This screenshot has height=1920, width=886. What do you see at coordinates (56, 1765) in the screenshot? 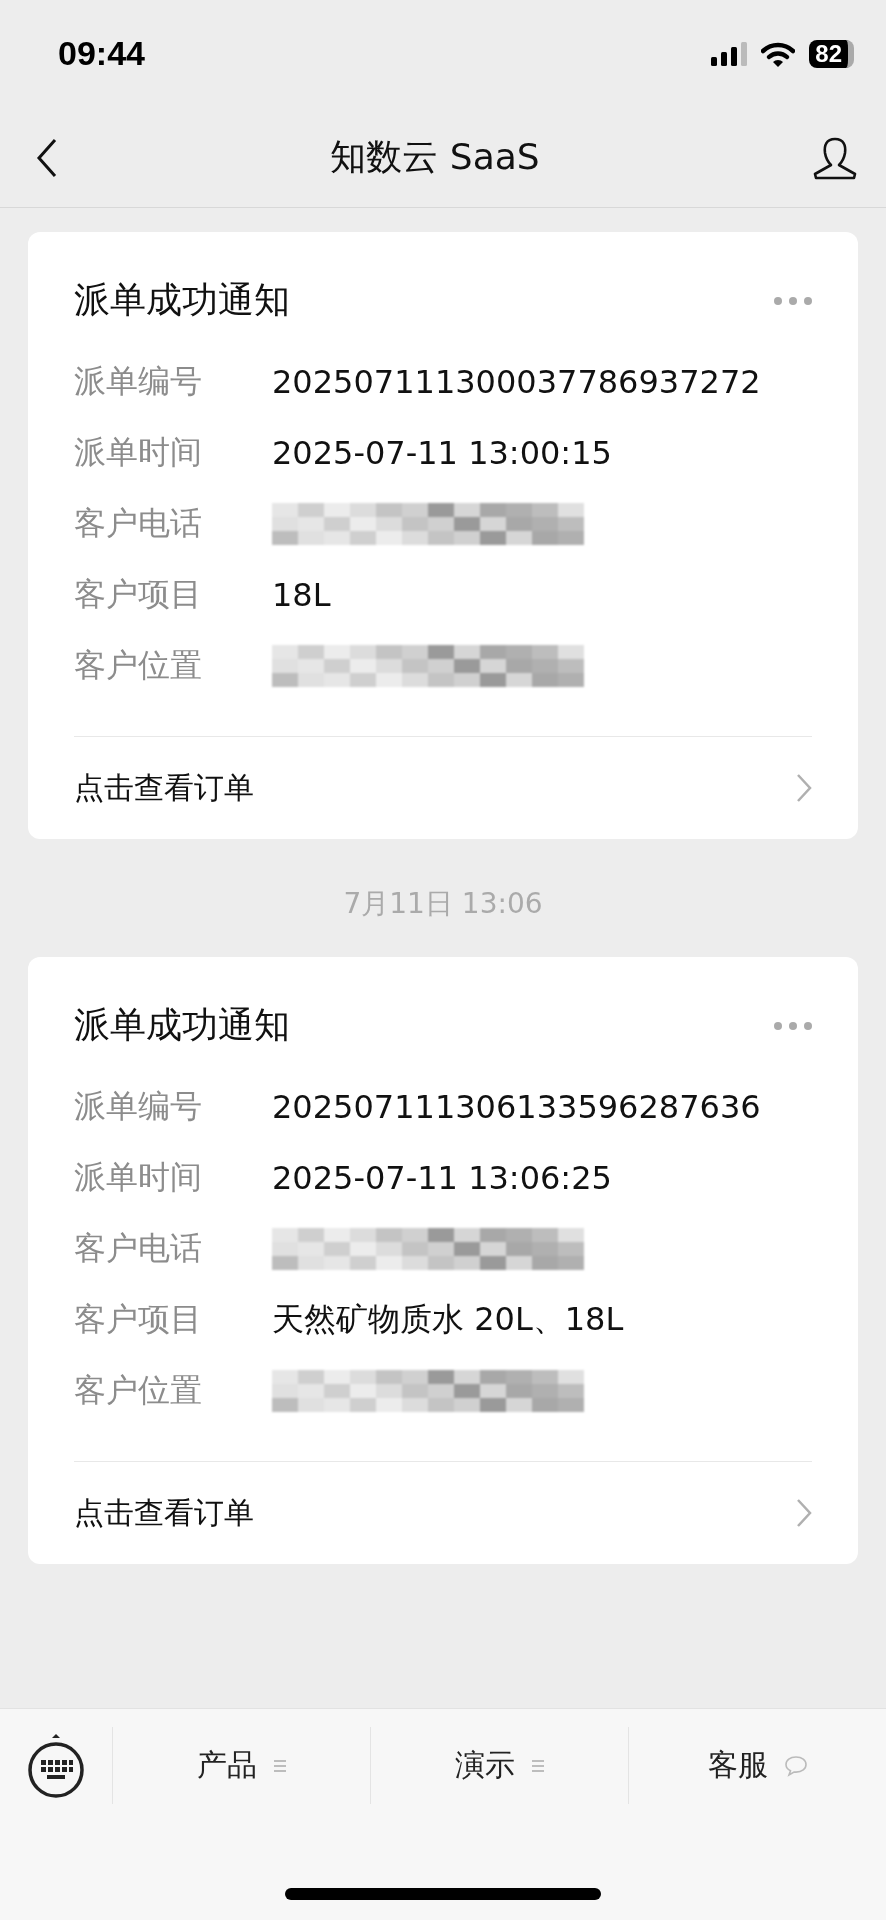
I see `keyboard-icon` at bounding box center [56, 1765].